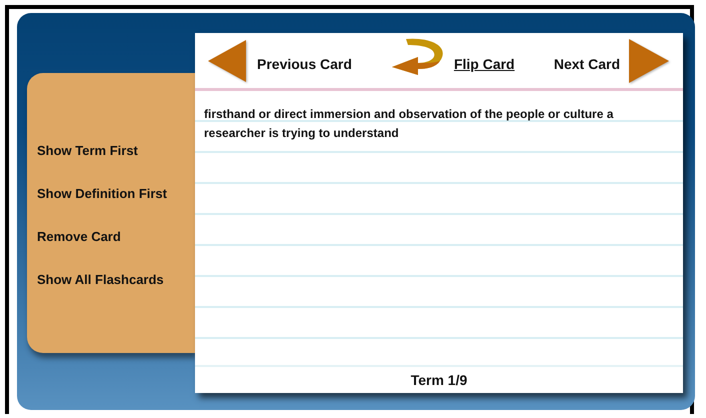 This screenshot has width=706, height=418. Describe the element at coordinates (100, 279) in the screenshot. I see `sidebar-link: Show All Flashcards` at that location.